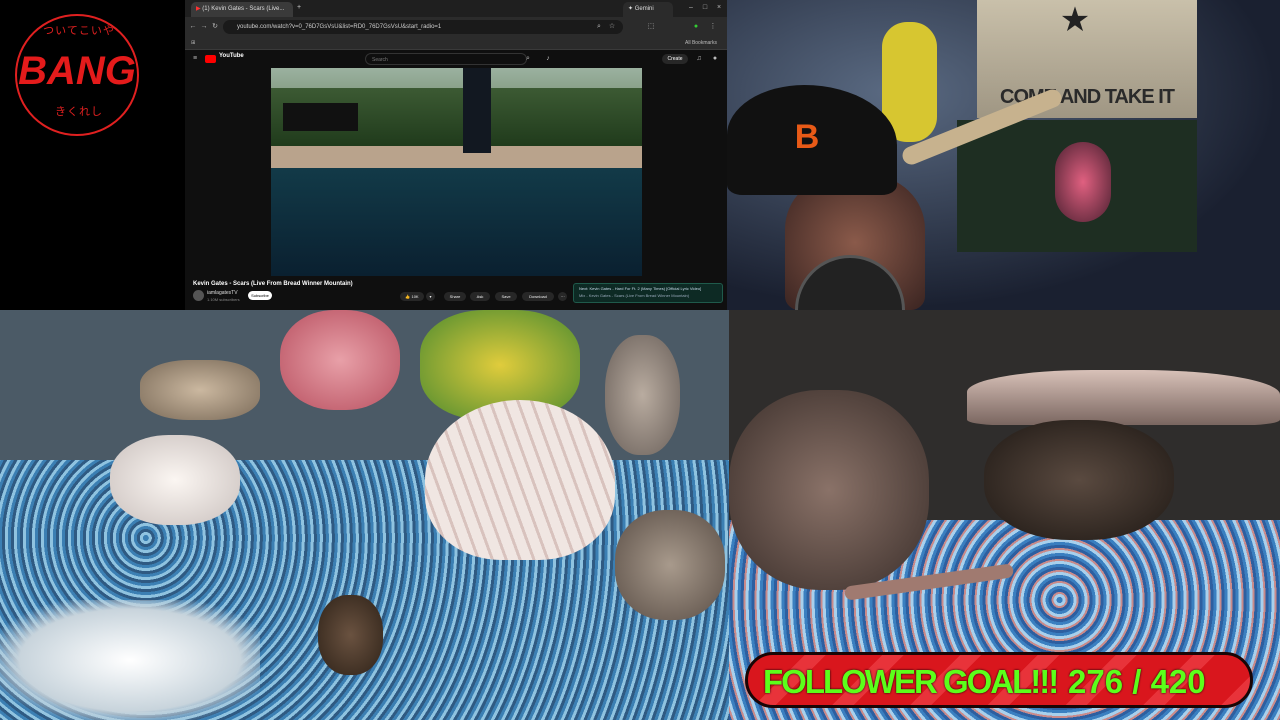 The image size is (1280, 720). I want to click on like-count: 10K, so click(415, 296).